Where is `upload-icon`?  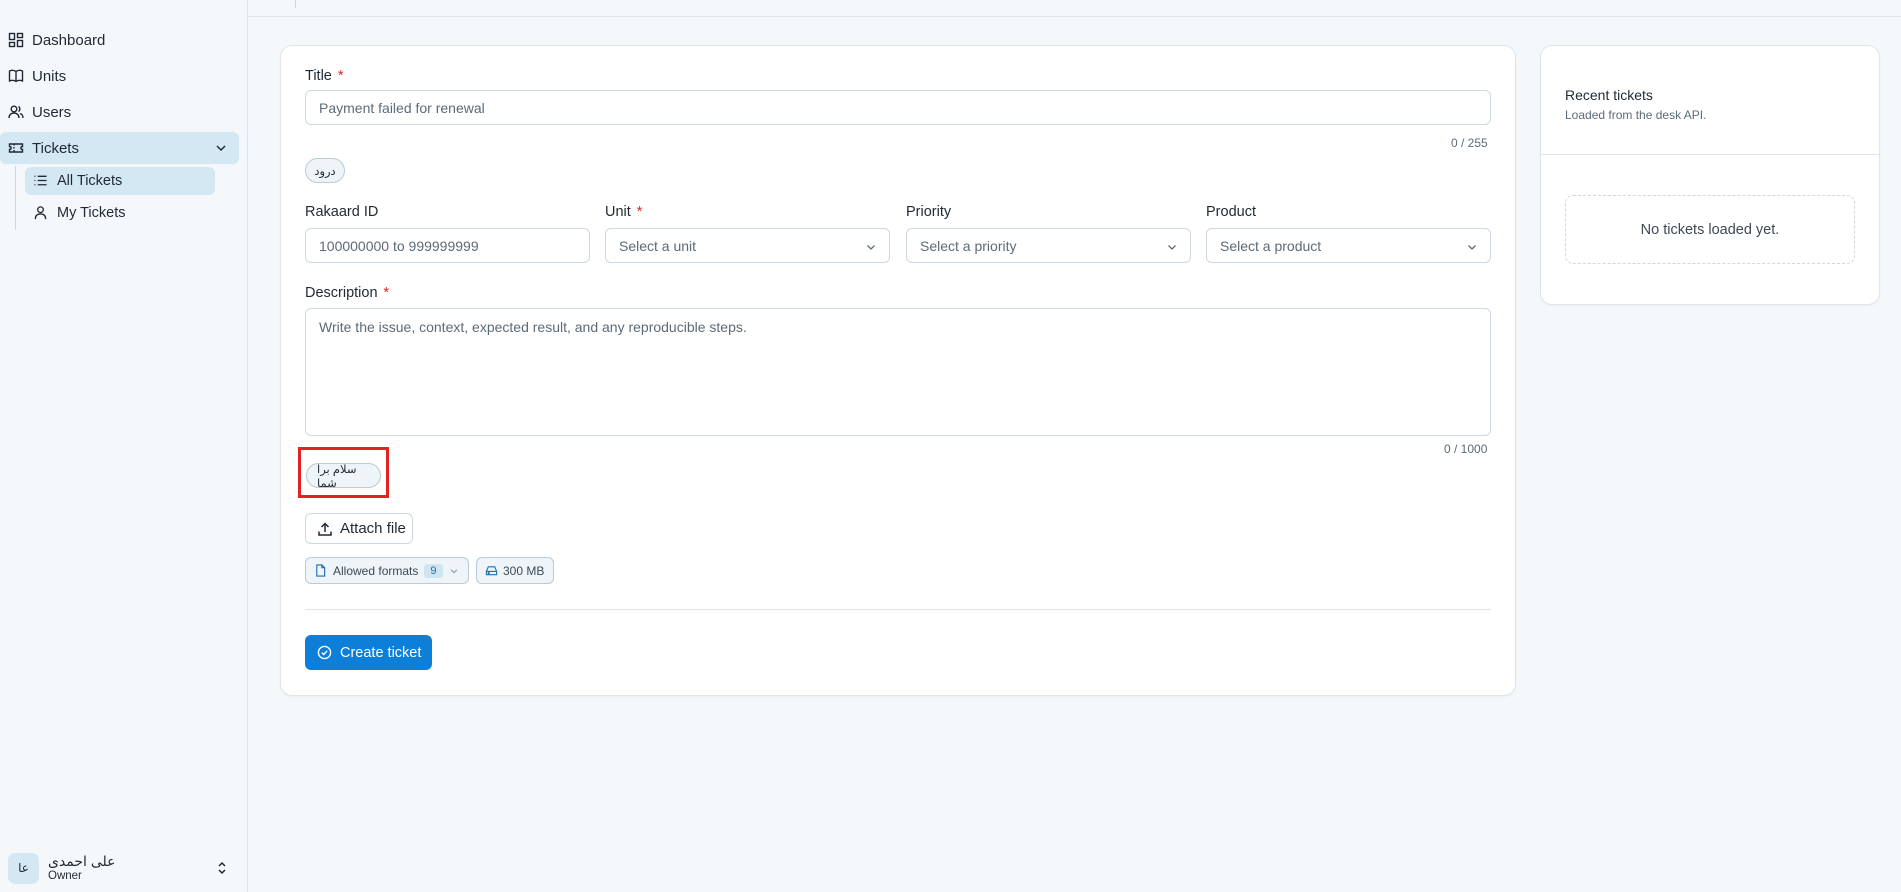
upload-icon is located at coordinates (325, 528).